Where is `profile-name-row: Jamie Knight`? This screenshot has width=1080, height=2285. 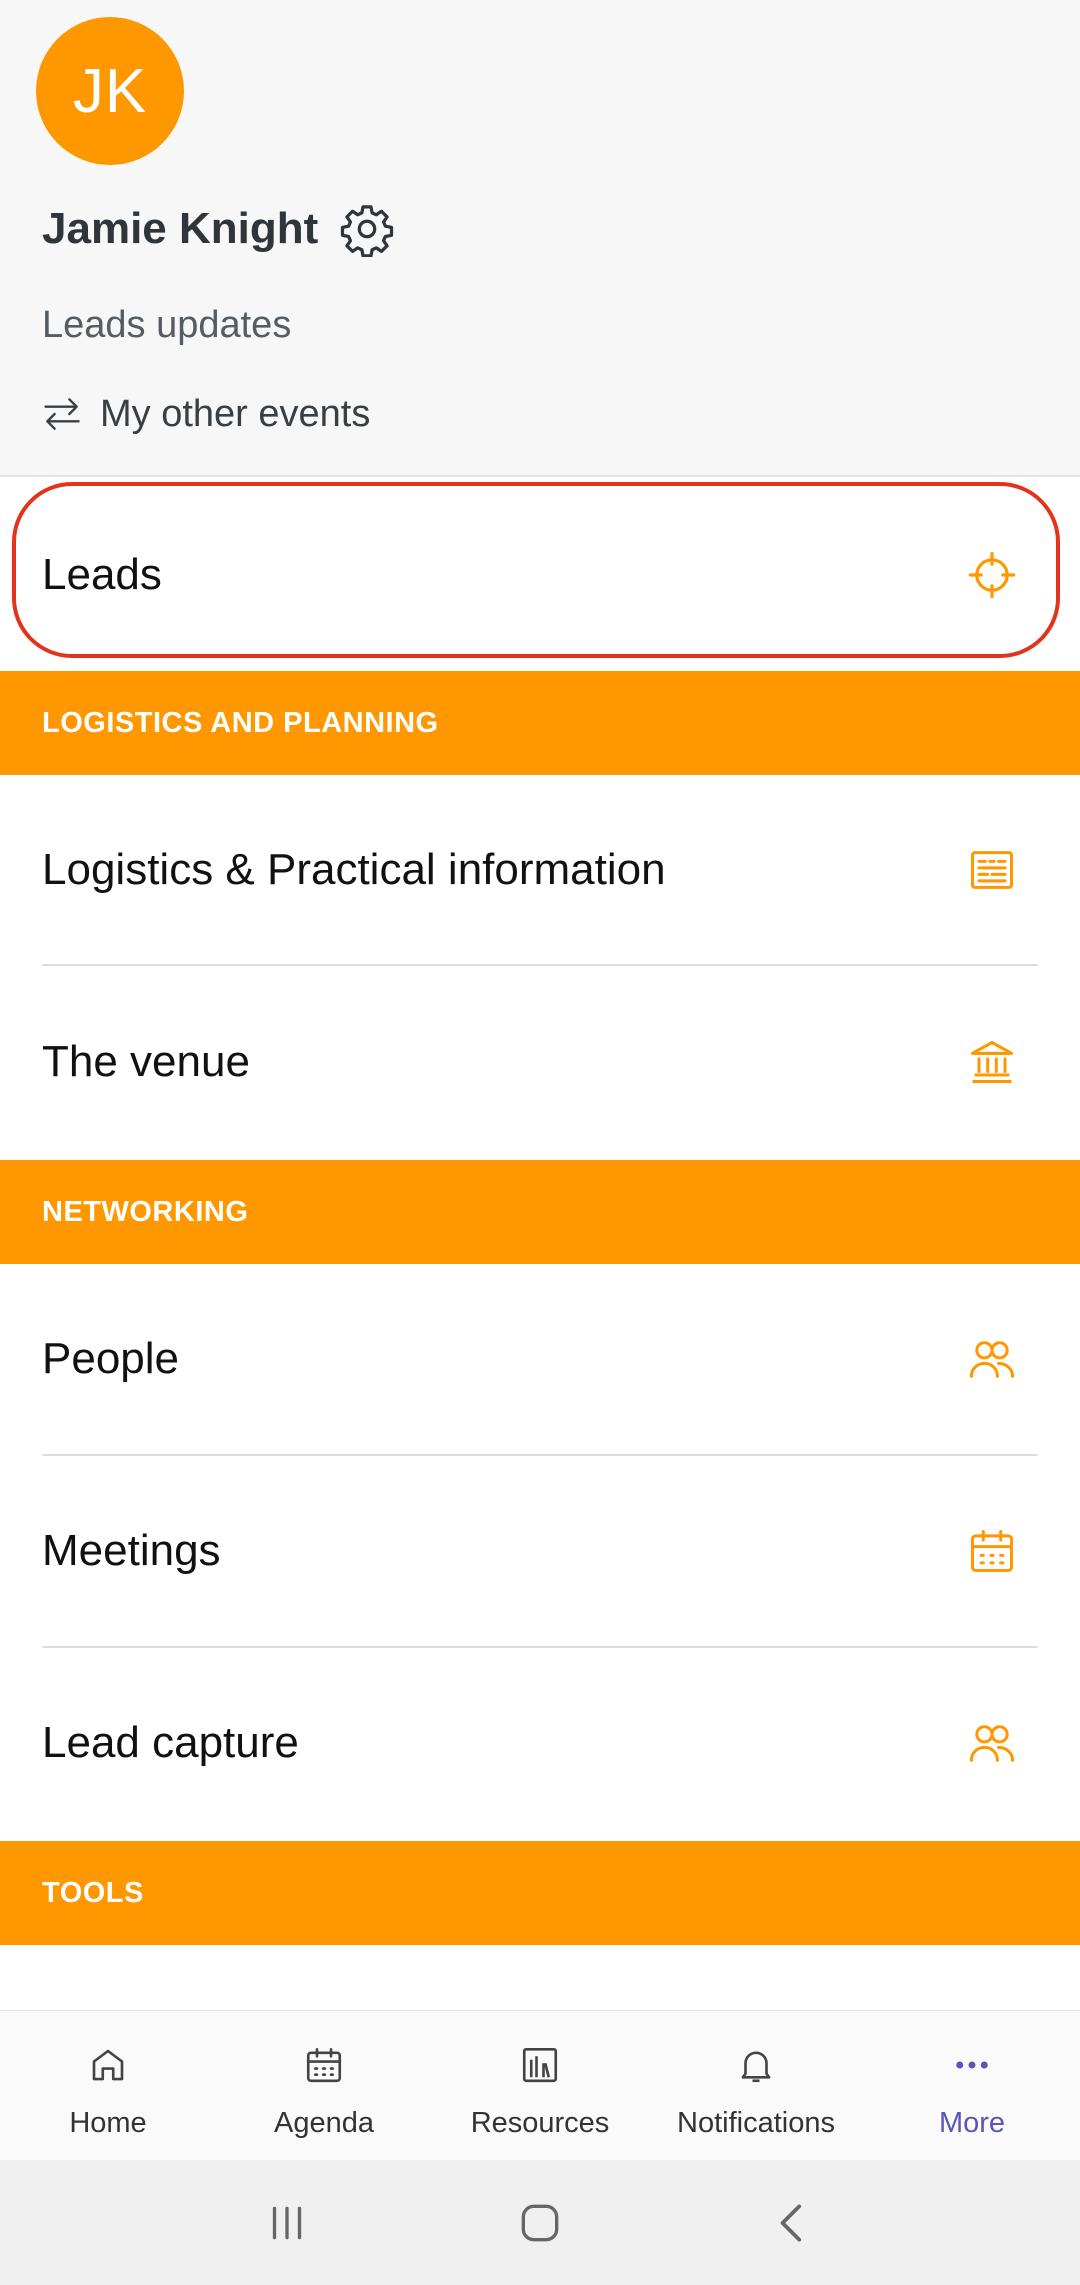
profile-name-row: Jamie Knight is located at coordinates (219, 229).